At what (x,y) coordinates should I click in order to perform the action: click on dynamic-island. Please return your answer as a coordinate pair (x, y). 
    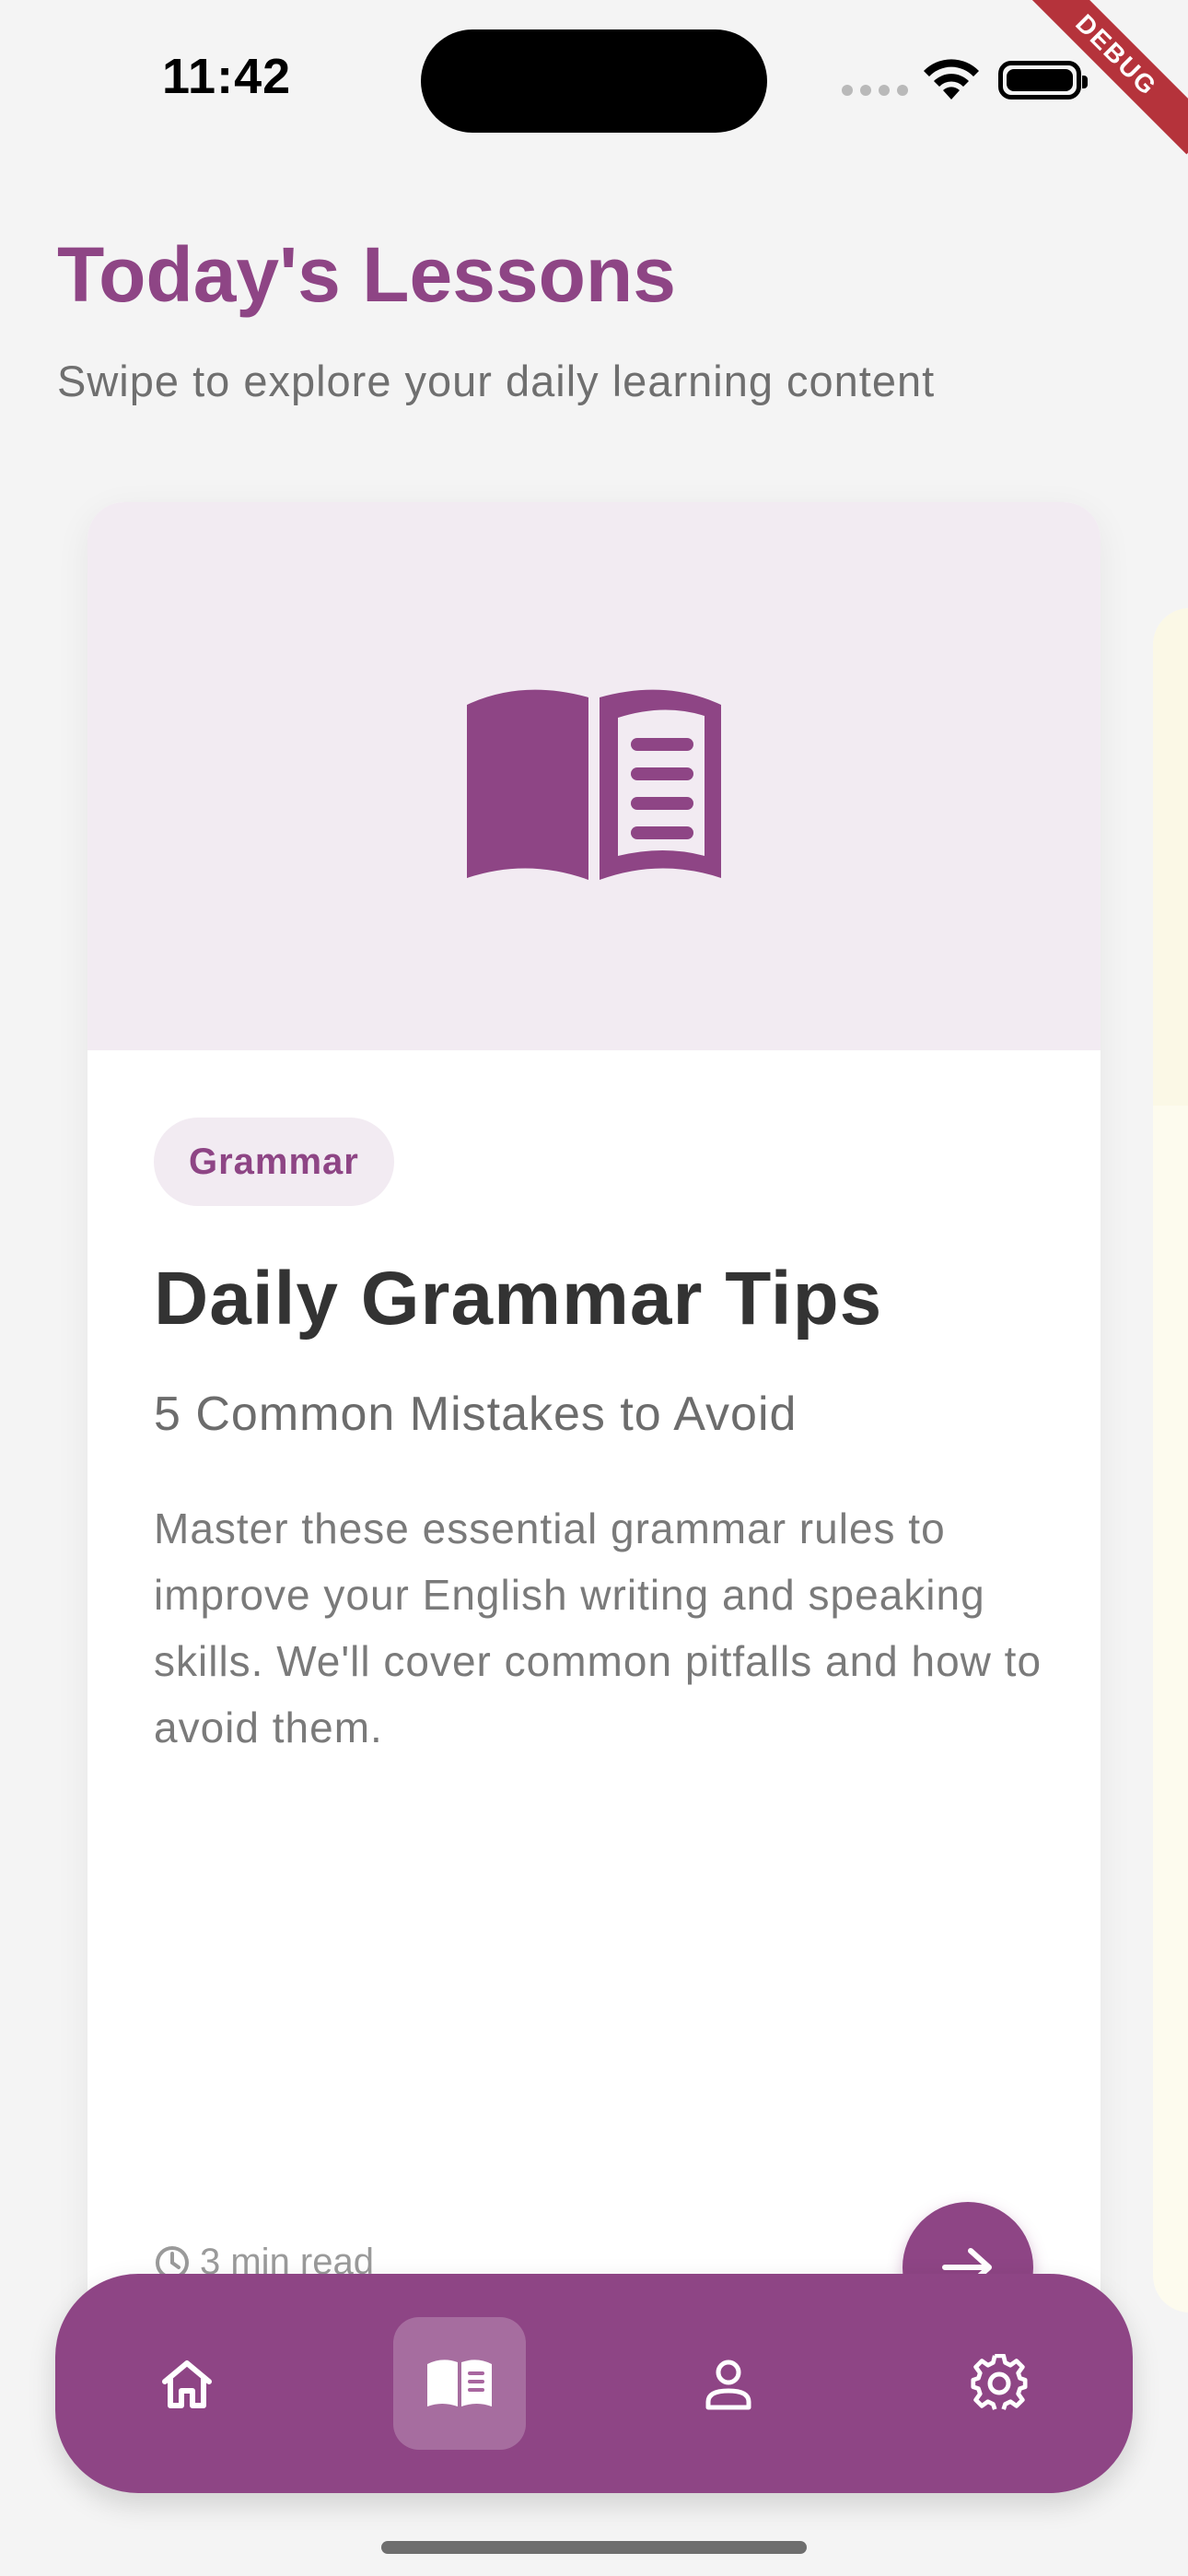
    Looking at the image, I should click on (594, 81).